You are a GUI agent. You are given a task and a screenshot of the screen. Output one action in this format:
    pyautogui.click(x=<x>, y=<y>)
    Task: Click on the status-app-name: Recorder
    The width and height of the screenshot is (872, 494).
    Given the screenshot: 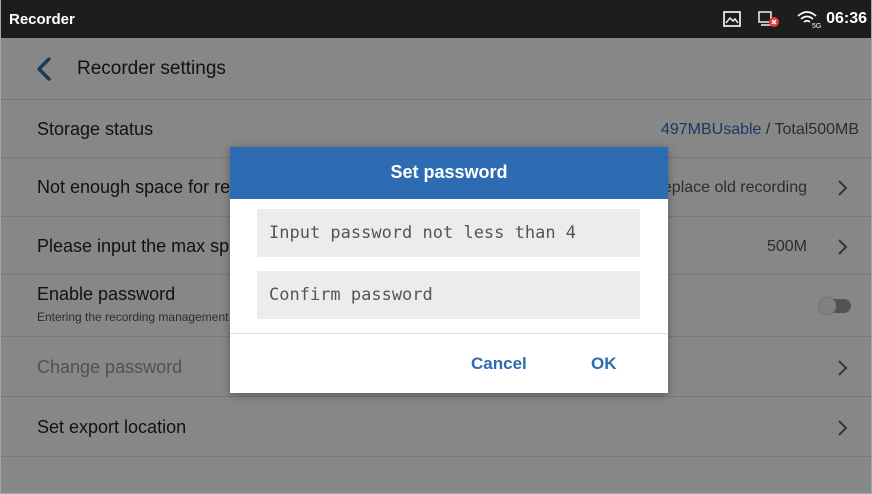 What is the action you would take?
    pyautogui.click(x=42, y=19)
    